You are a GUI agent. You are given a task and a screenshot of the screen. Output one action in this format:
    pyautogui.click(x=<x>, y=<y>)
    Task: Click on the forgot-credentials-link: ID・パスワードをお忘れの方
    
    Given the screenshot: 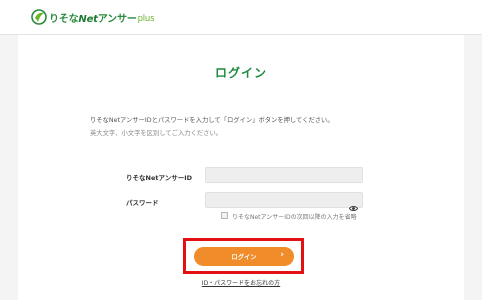 What is the action you would take?
    pyautogui.click(x=241, y=282)
    